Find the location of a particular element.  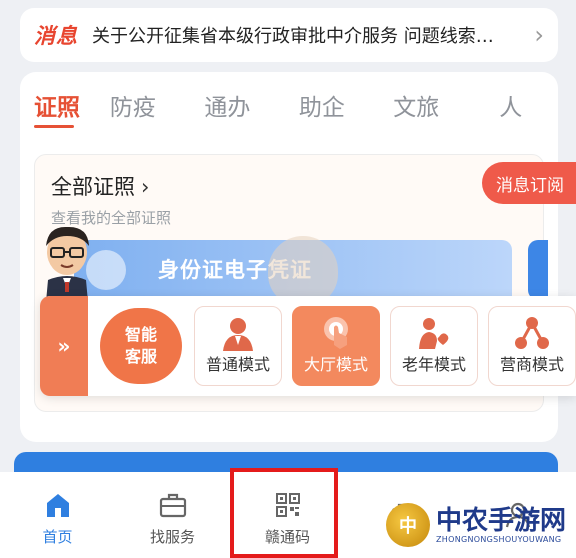

nav-home: 首页 is located at coordinates (57, 515).